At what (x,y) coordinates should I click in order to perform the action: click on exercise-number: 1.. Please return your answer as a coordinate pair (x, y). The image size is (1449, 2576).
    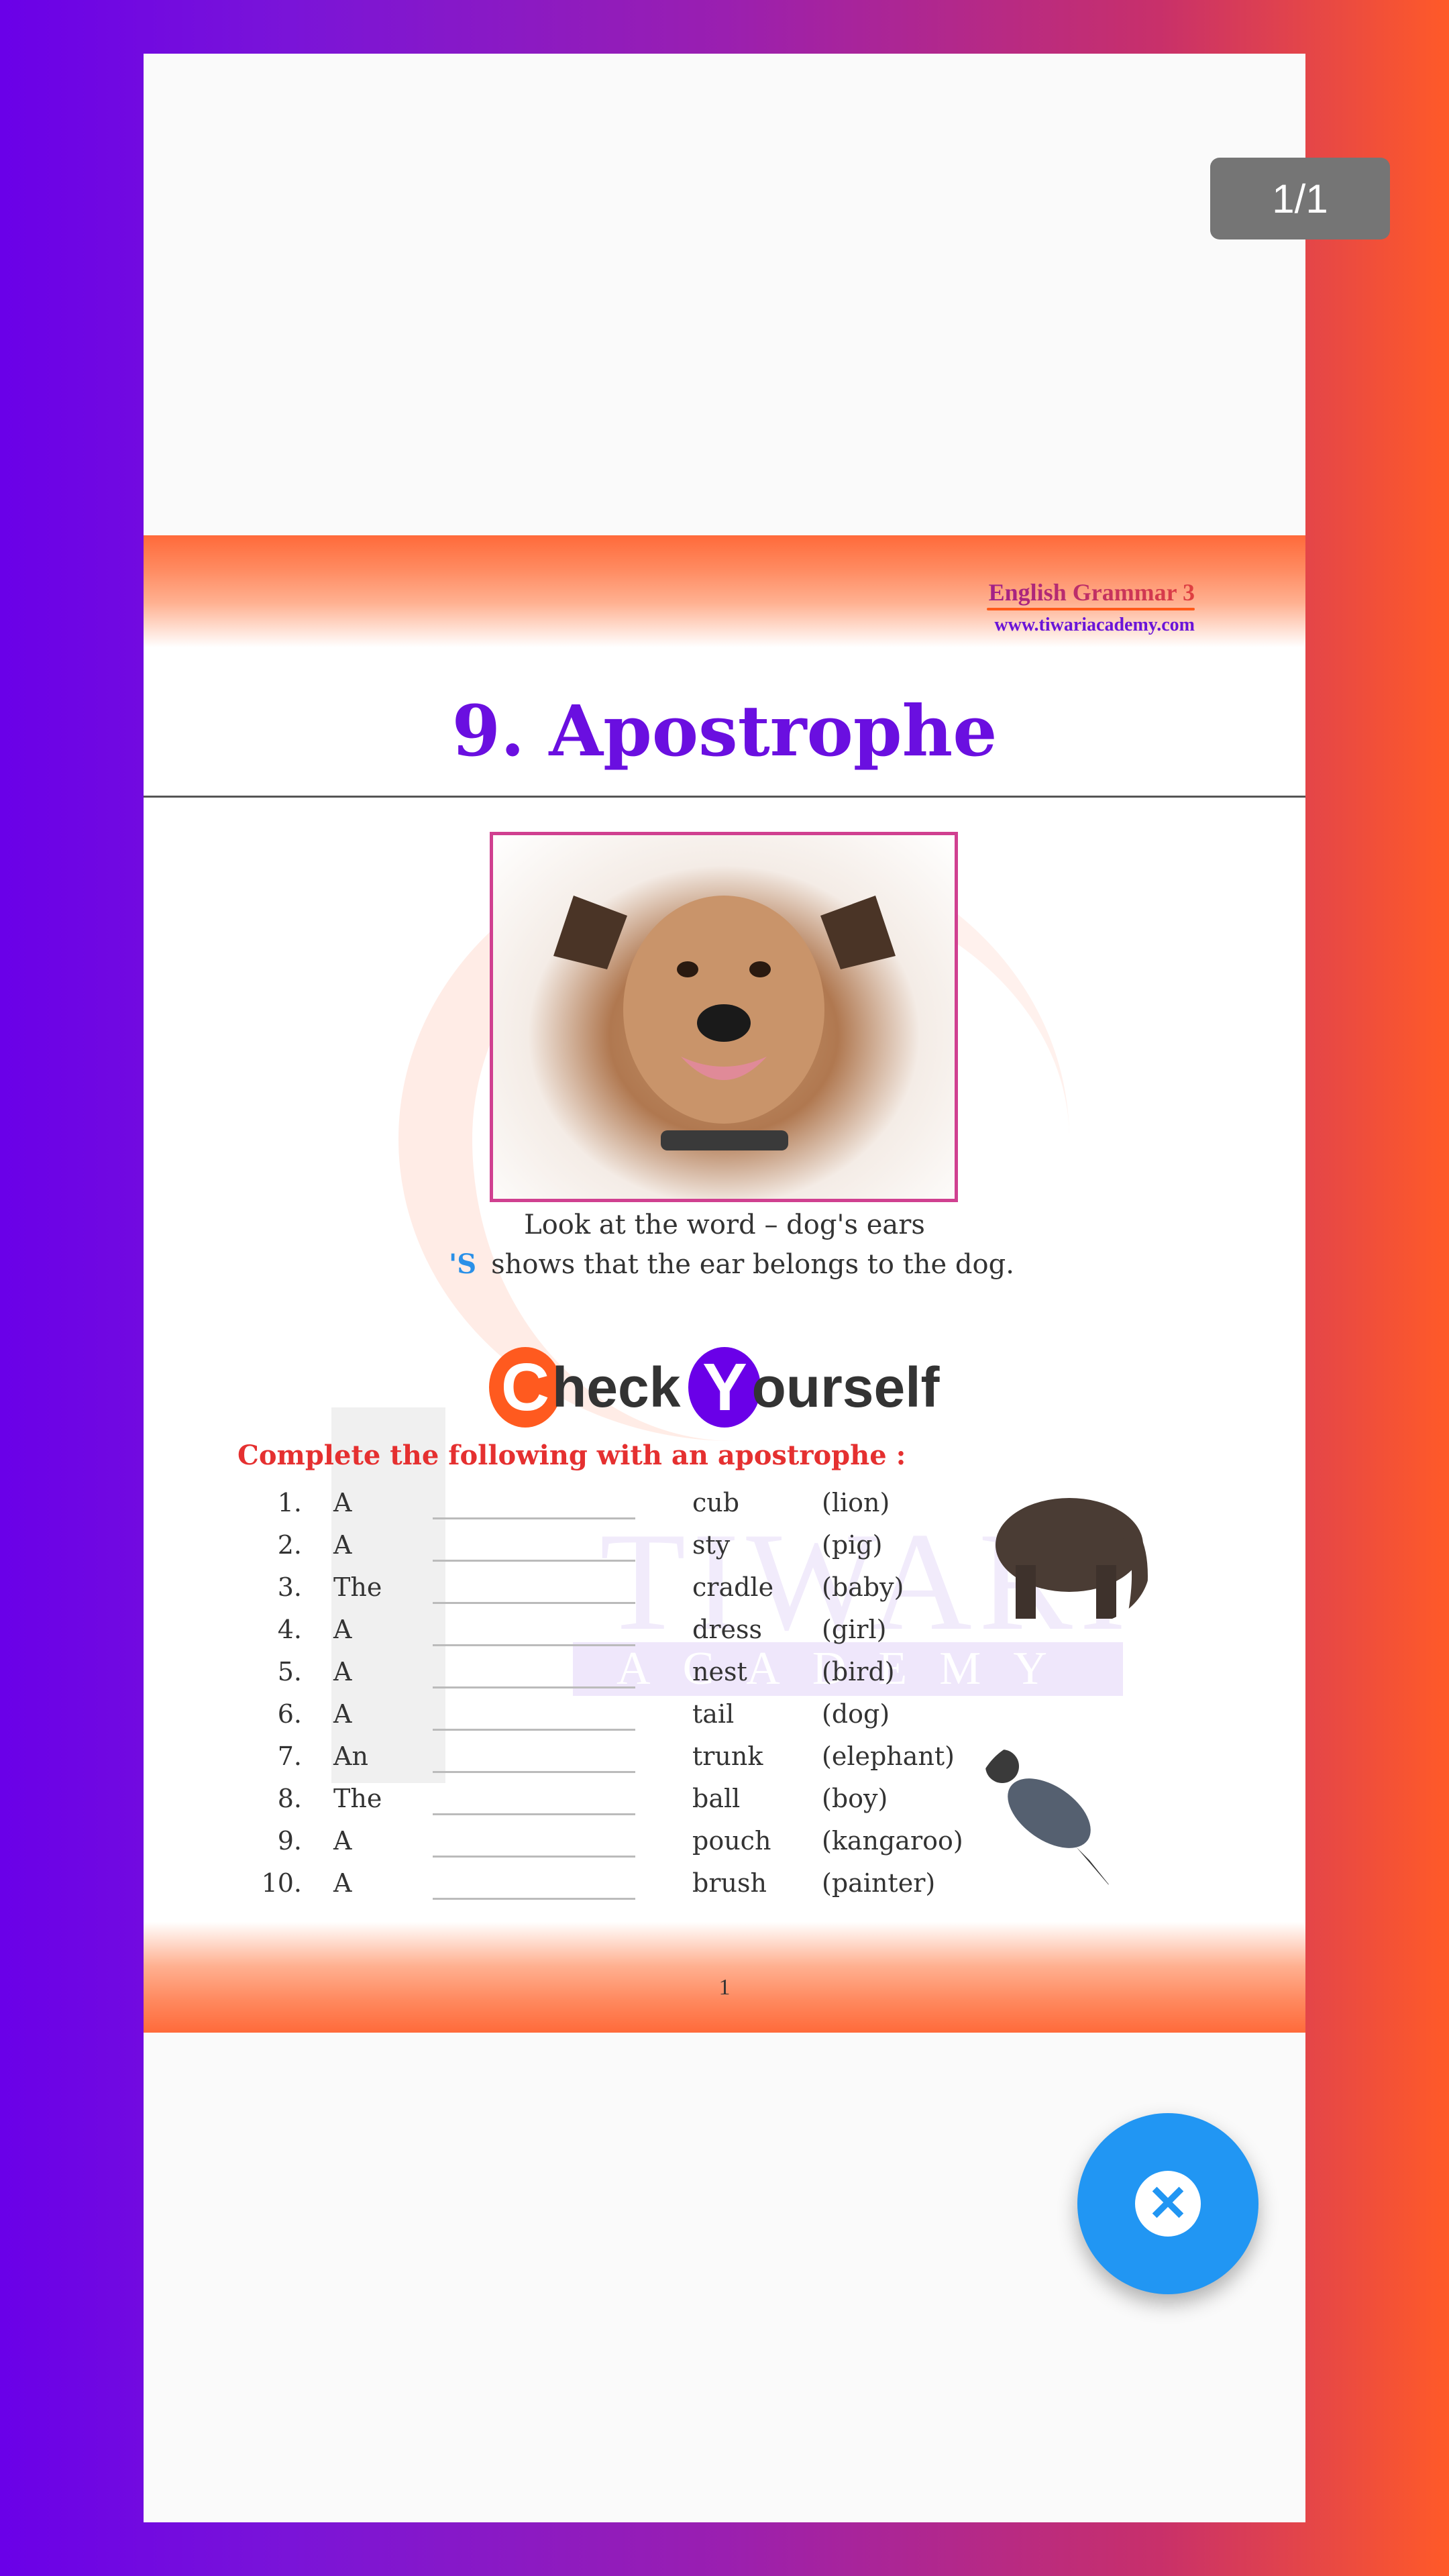
    Looking at the image, I should click on (289, 1502).